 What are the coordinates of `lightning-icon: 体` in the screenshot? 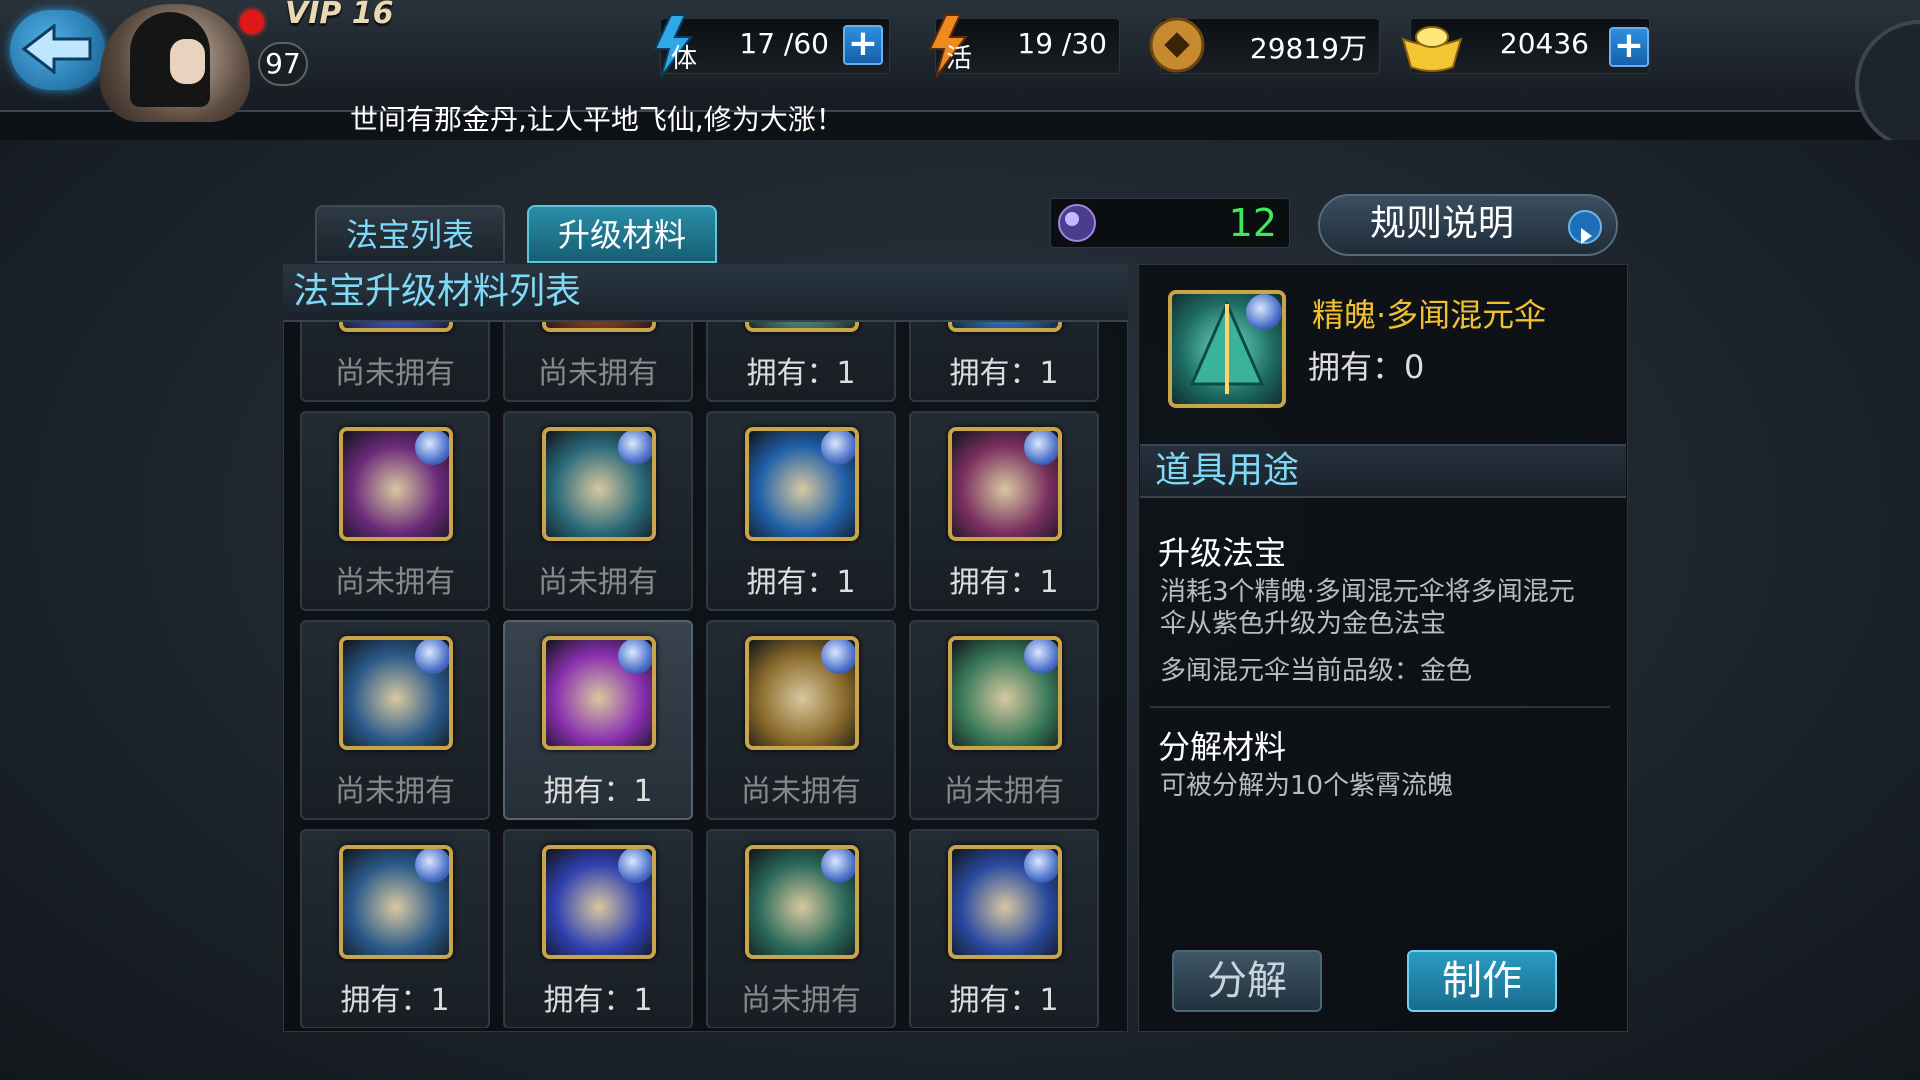 It's located at (676, 48).